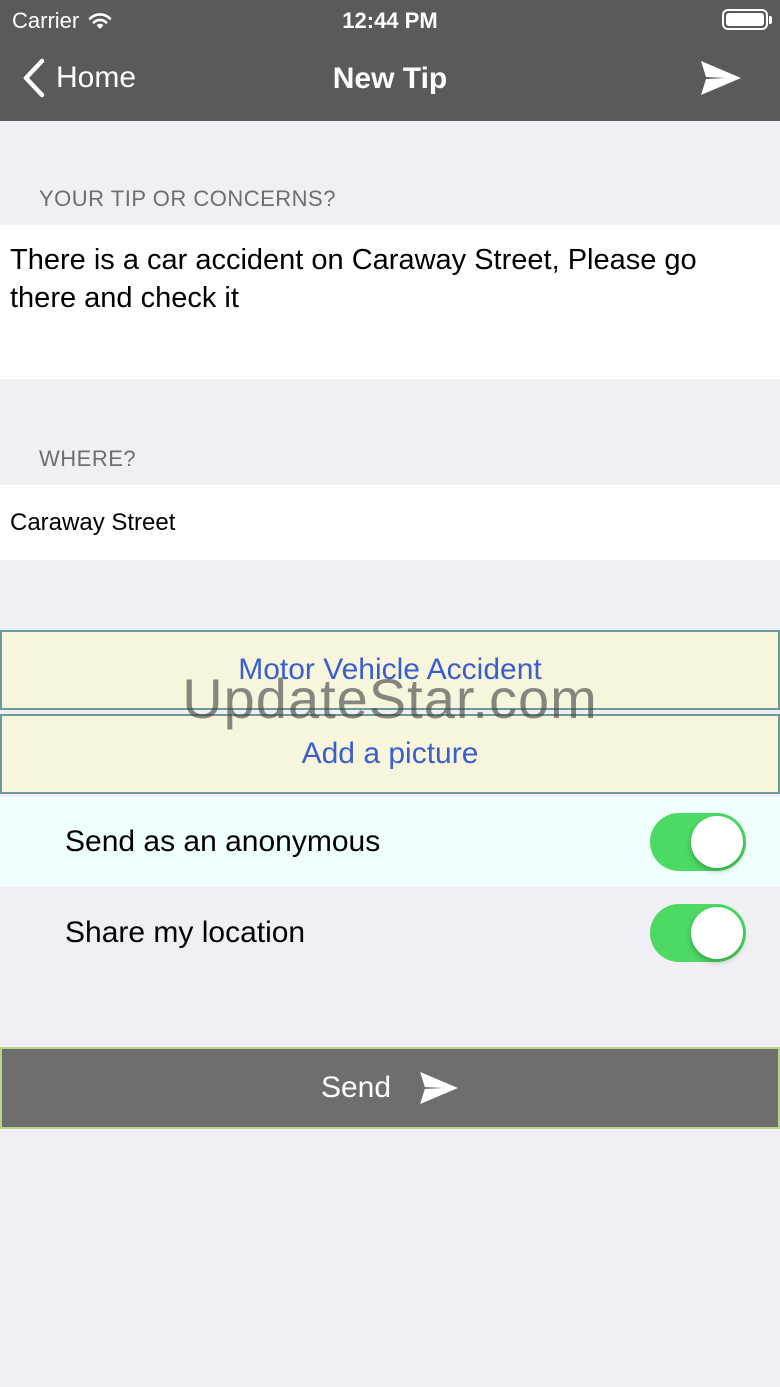 The width and height of the screenshot is (780, 1387). What do you see at coordinates (747, 19) in the screenshot?
I see `battery-icon` at bounding box center [747, 19].